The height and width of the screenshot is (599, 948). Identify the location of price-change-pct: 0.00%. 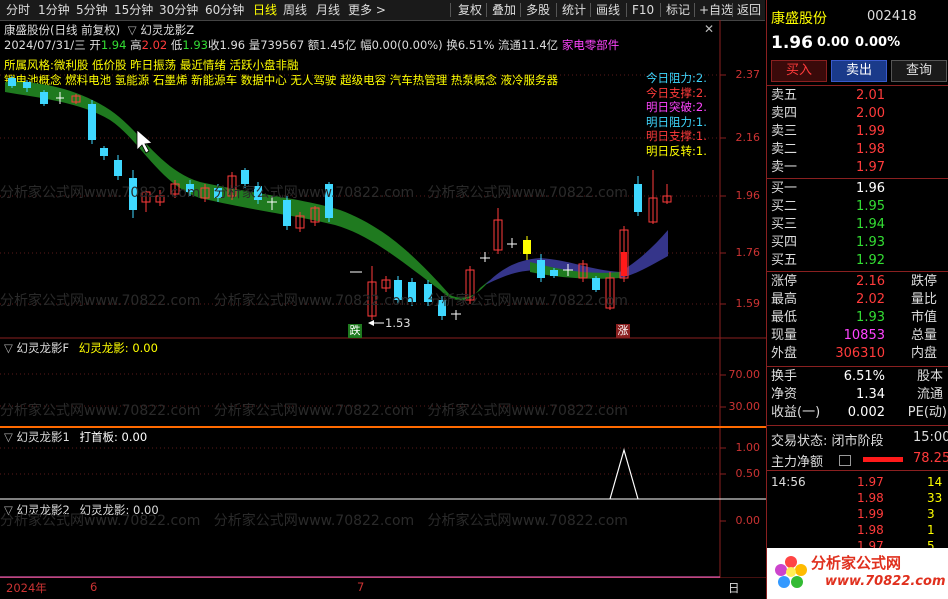
(878, 42).